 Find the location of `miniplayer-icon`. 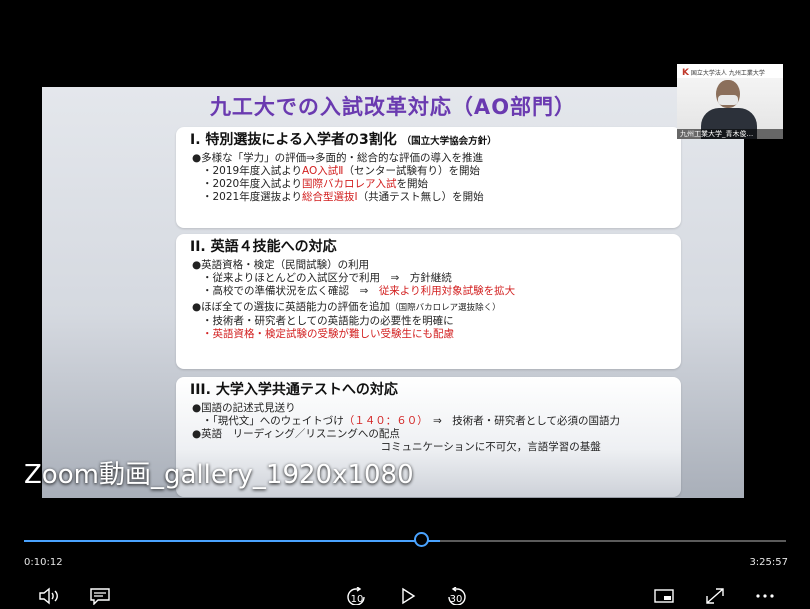

miniplayer-icon is located at coordinates (664, 596).